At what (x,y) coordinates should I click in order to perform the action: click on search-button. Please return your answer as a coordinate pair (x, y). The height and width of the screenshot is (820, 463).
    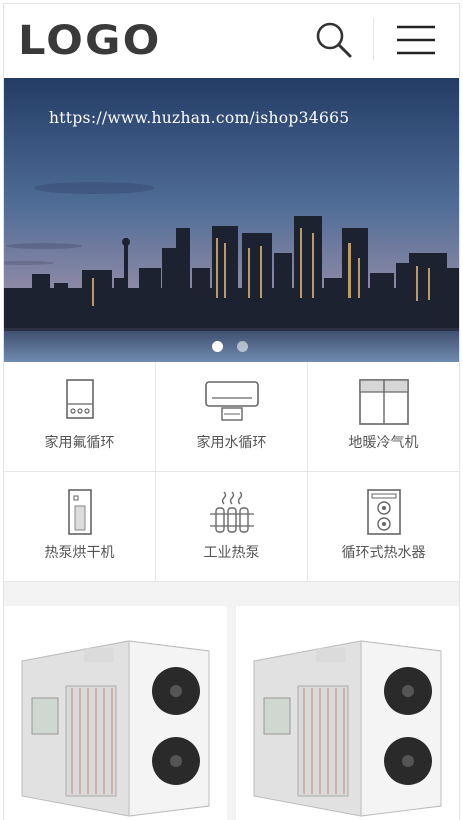
    Looking at the image, I should click on (334, 40).